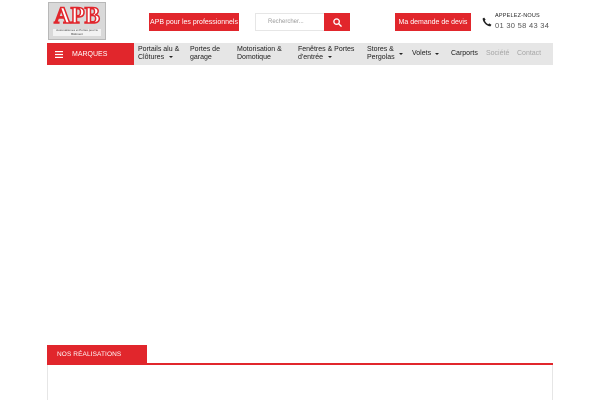 The width and height of the screenshot is (600, 400). I want to click on logo-text: APB, so click(77, 16).